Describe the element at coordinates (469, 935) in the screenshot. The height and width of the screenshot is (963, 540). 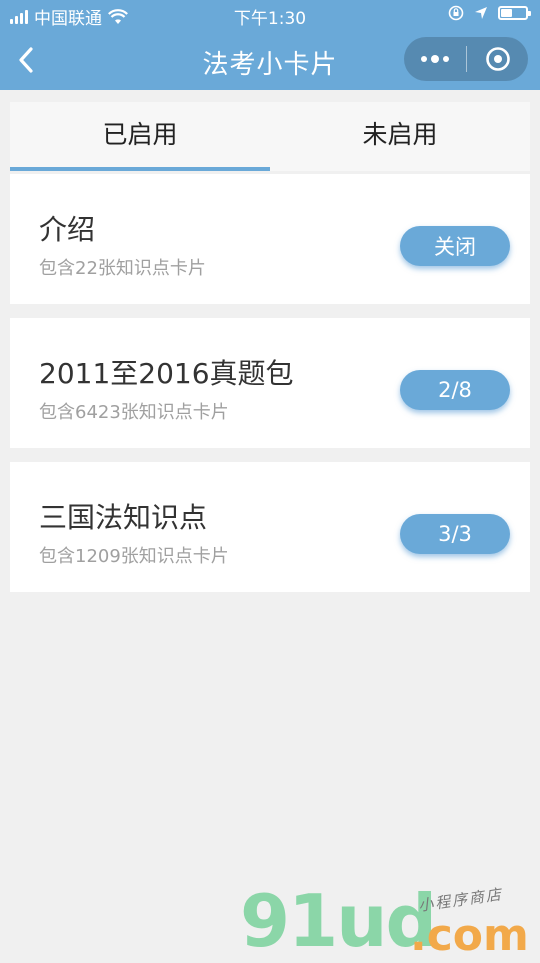
I see `watermark-suffix: .com` at that location.